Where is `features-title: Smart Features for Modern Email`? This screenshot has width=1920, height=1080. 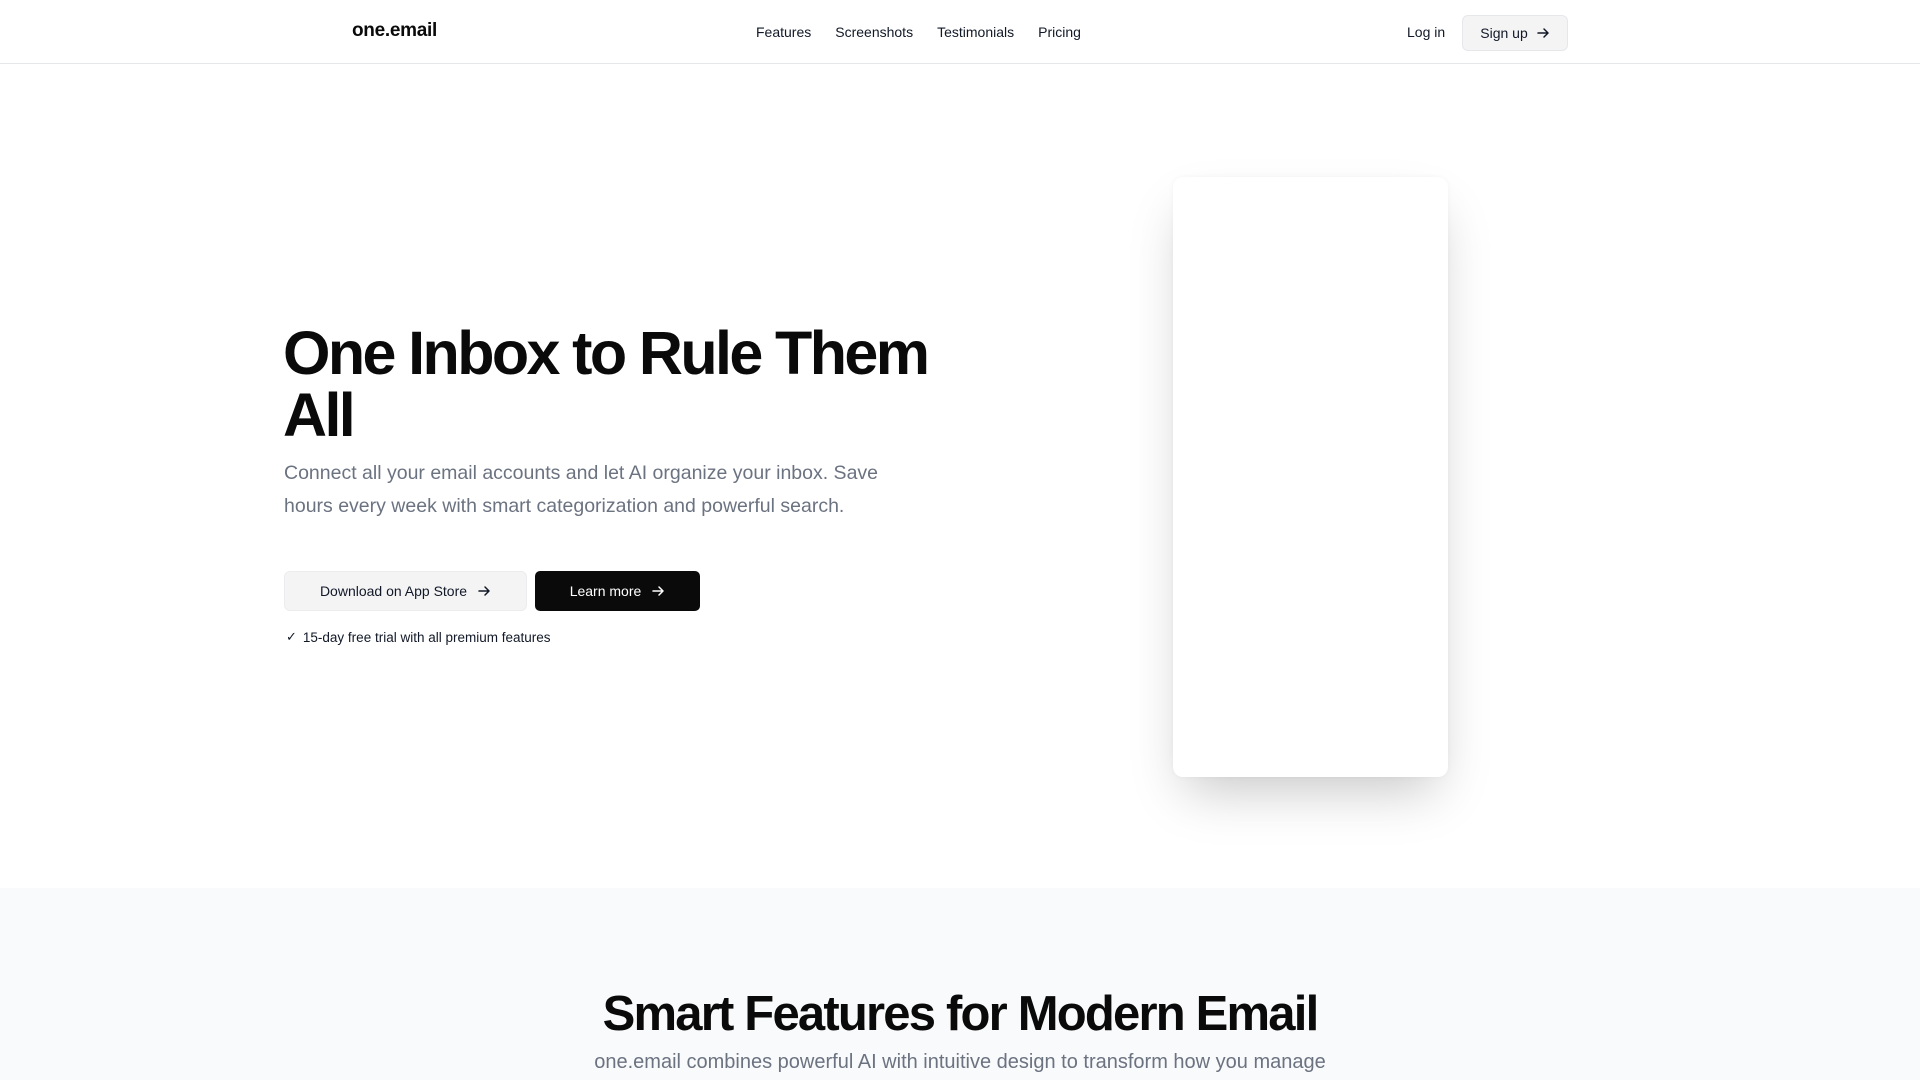
features-title: Smart Features for Modern Email is located at coordinates (961, 1014).